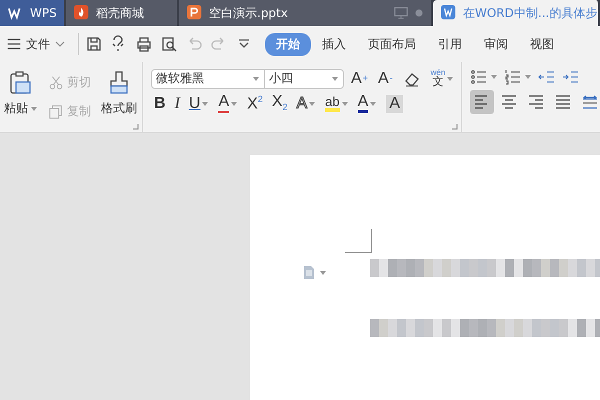 Image resolution: width=600 pixels, height=400 pixels. Describe the element at coordinates (482, 102) in the screenshot. I see `alignment-button` at that location.